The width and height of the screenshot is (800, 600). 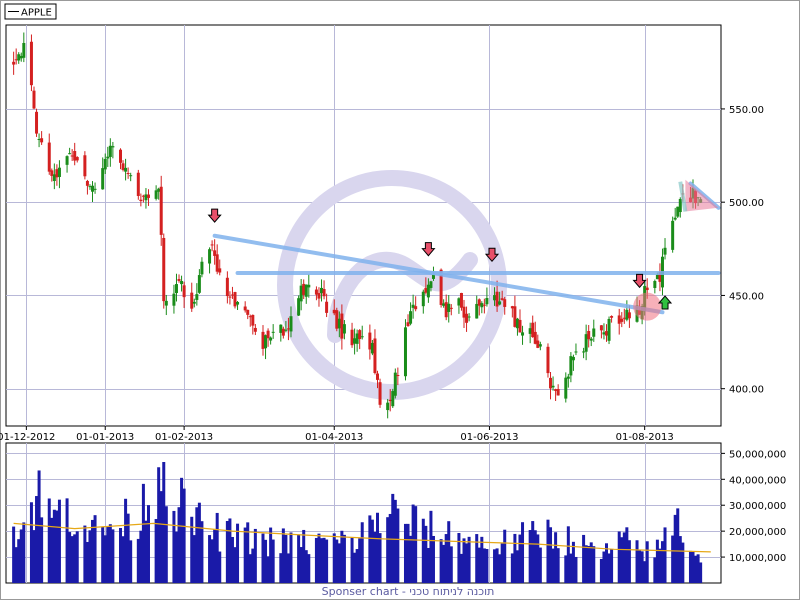 What do you see at coordinates (746, 296) in the screenshot?
I see `price-y-tick-label: 450.00` at bounding box center [746, 296].